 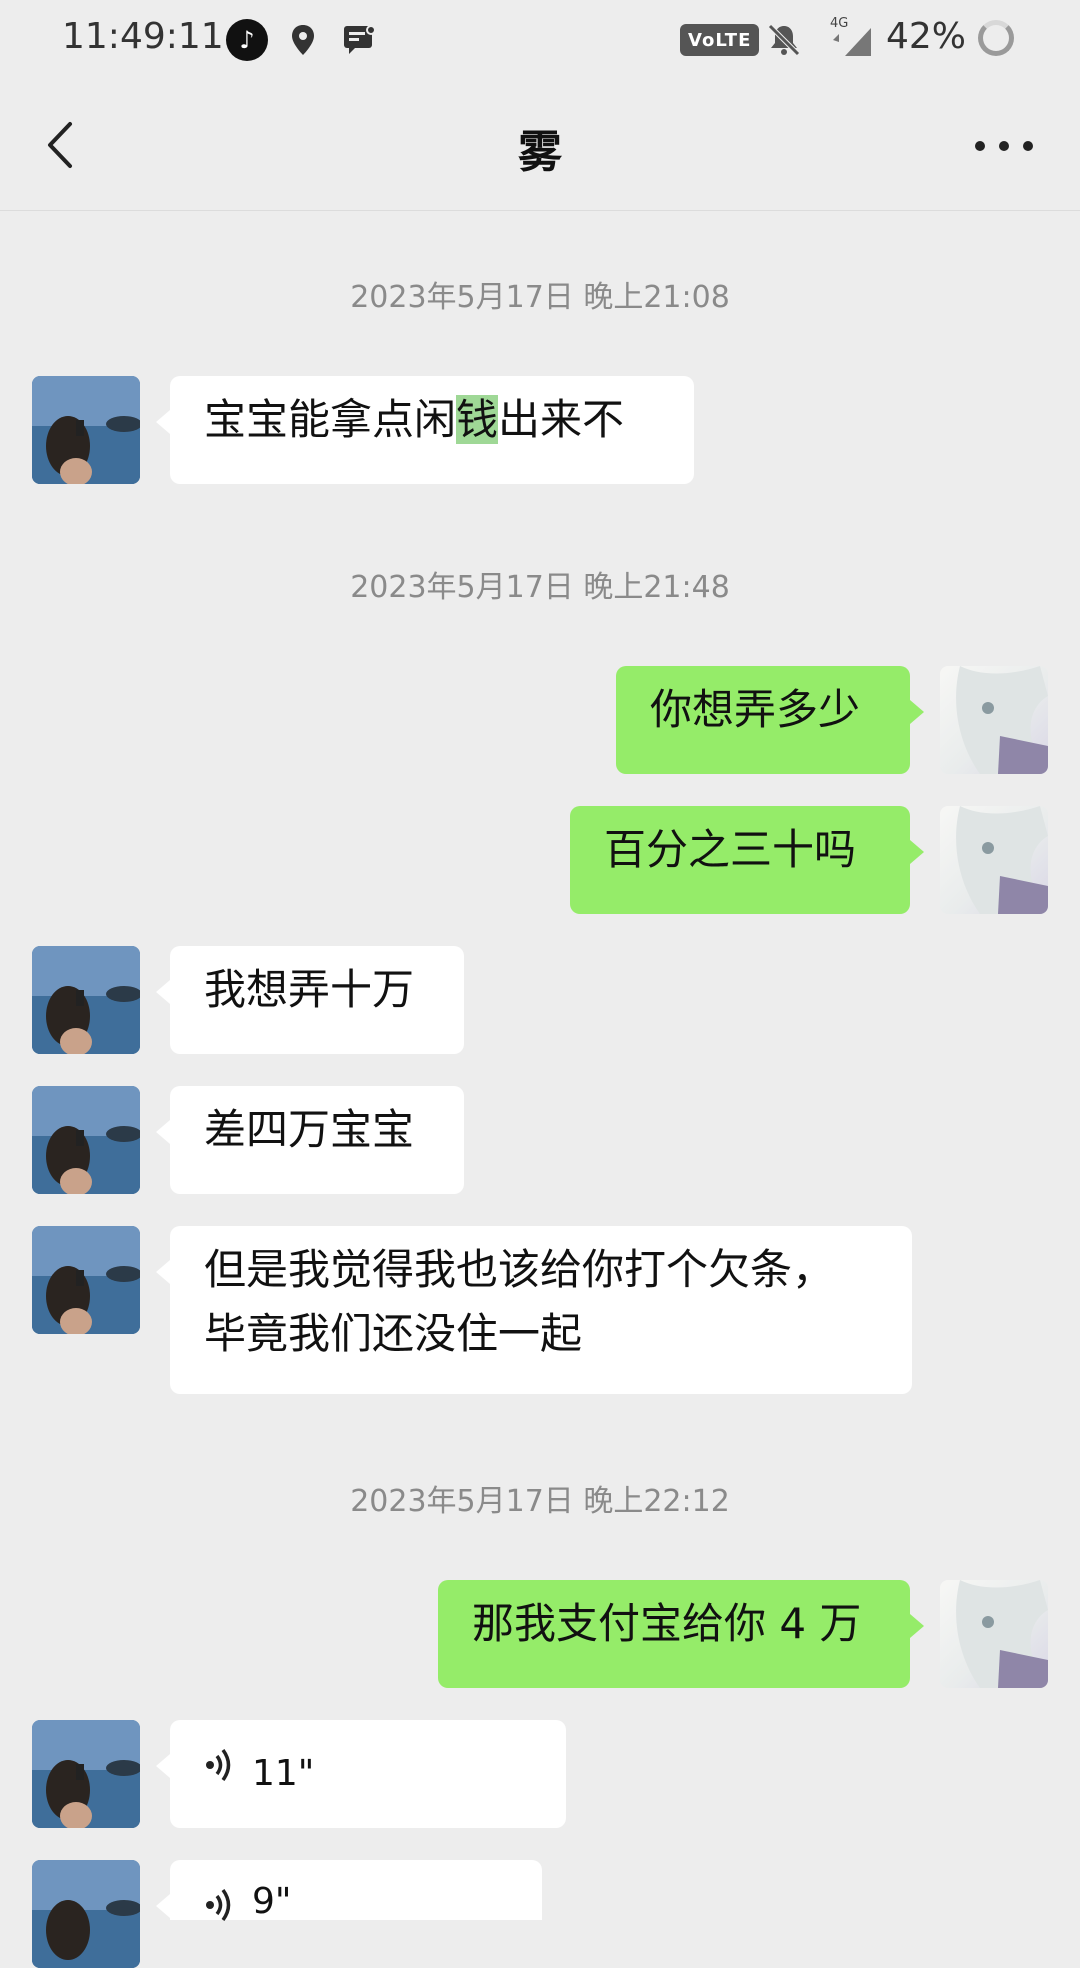 I want to click on battery-percent: 42%, so click(x=926, y=36).